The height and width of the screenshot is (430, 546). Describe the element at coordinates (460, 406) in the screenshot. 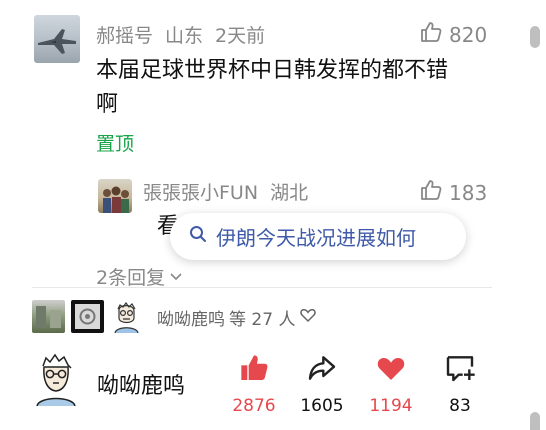

I see `comment-count: 83` at that location.